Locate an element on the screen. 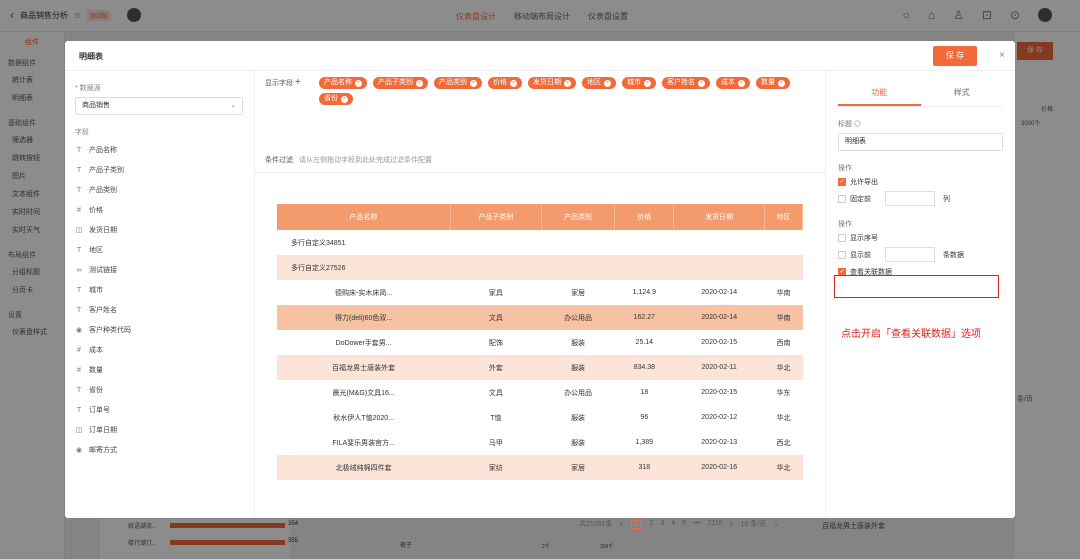 Image resolution: width=1080 pixels, height=559 pixels. table-row: 得力(deli)60色双... 文具 办公用品 162.27 2020-02-14 华南 is located at coordinates (540, 317).